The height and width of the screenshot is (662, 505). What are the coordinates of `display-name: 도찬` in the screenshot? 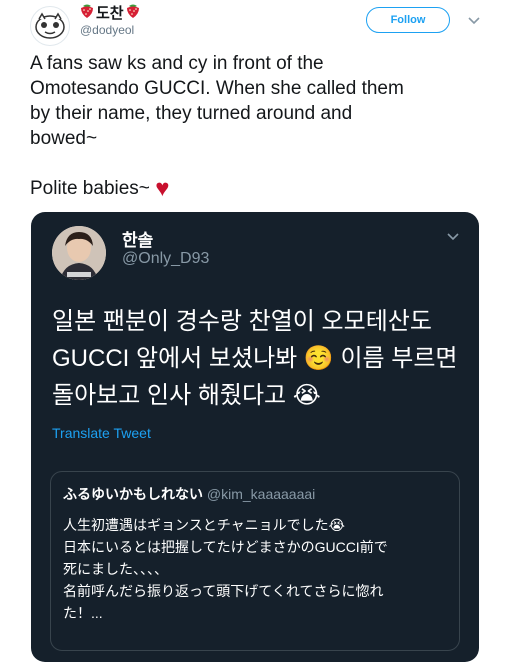 It's located at (110, 12).